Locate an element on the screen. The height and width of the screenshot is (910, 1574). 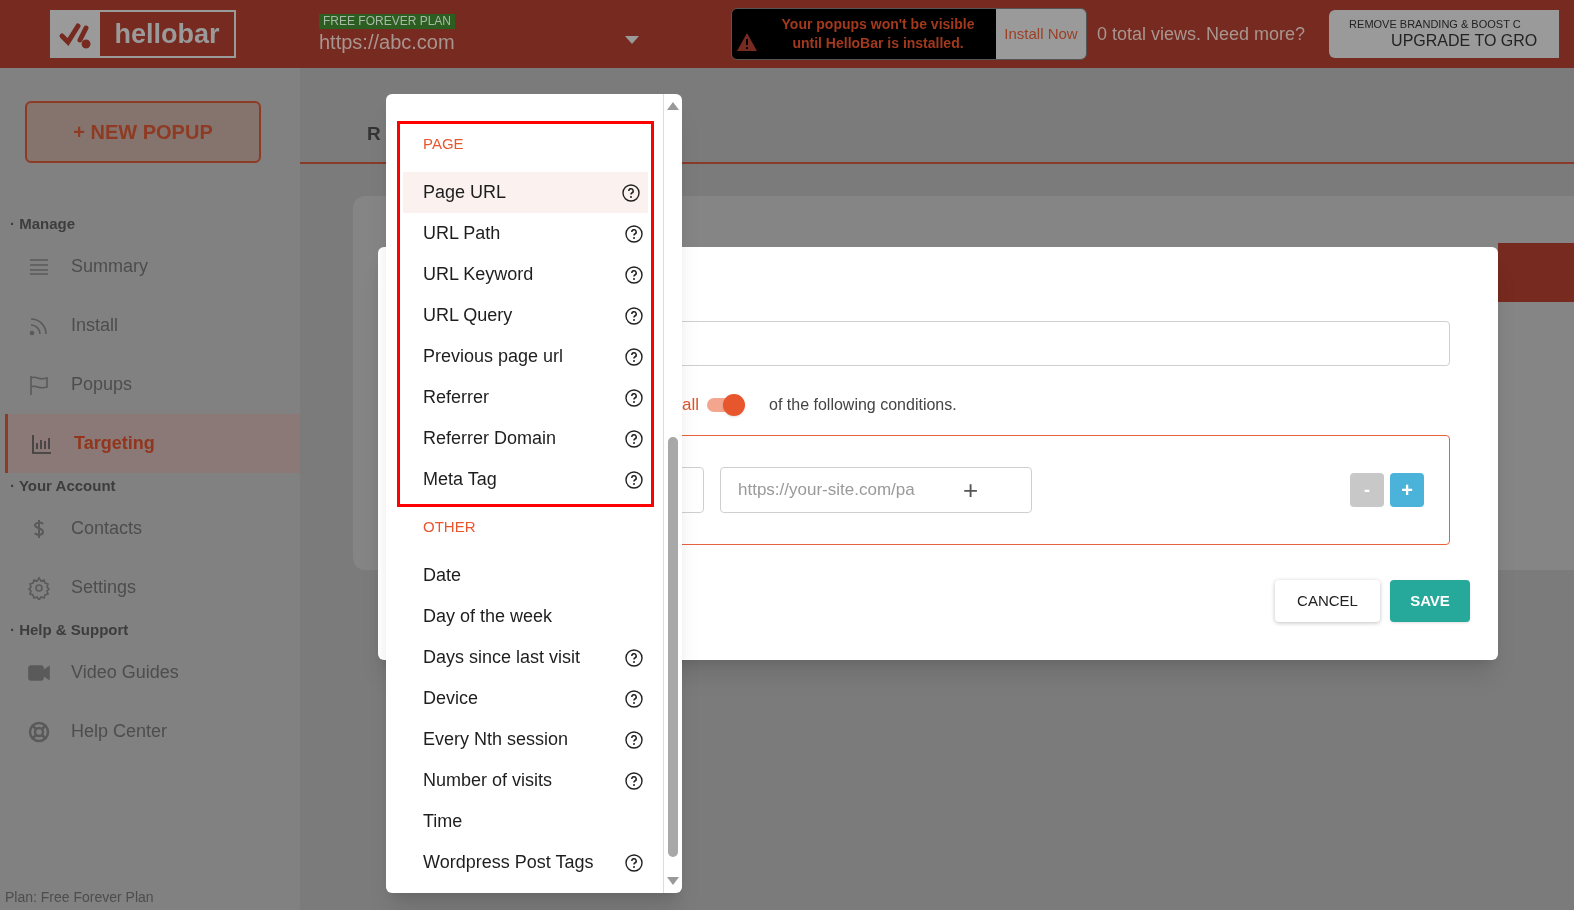
views-text: 0 total views. Need more? is located at coordinates (1201, 34).